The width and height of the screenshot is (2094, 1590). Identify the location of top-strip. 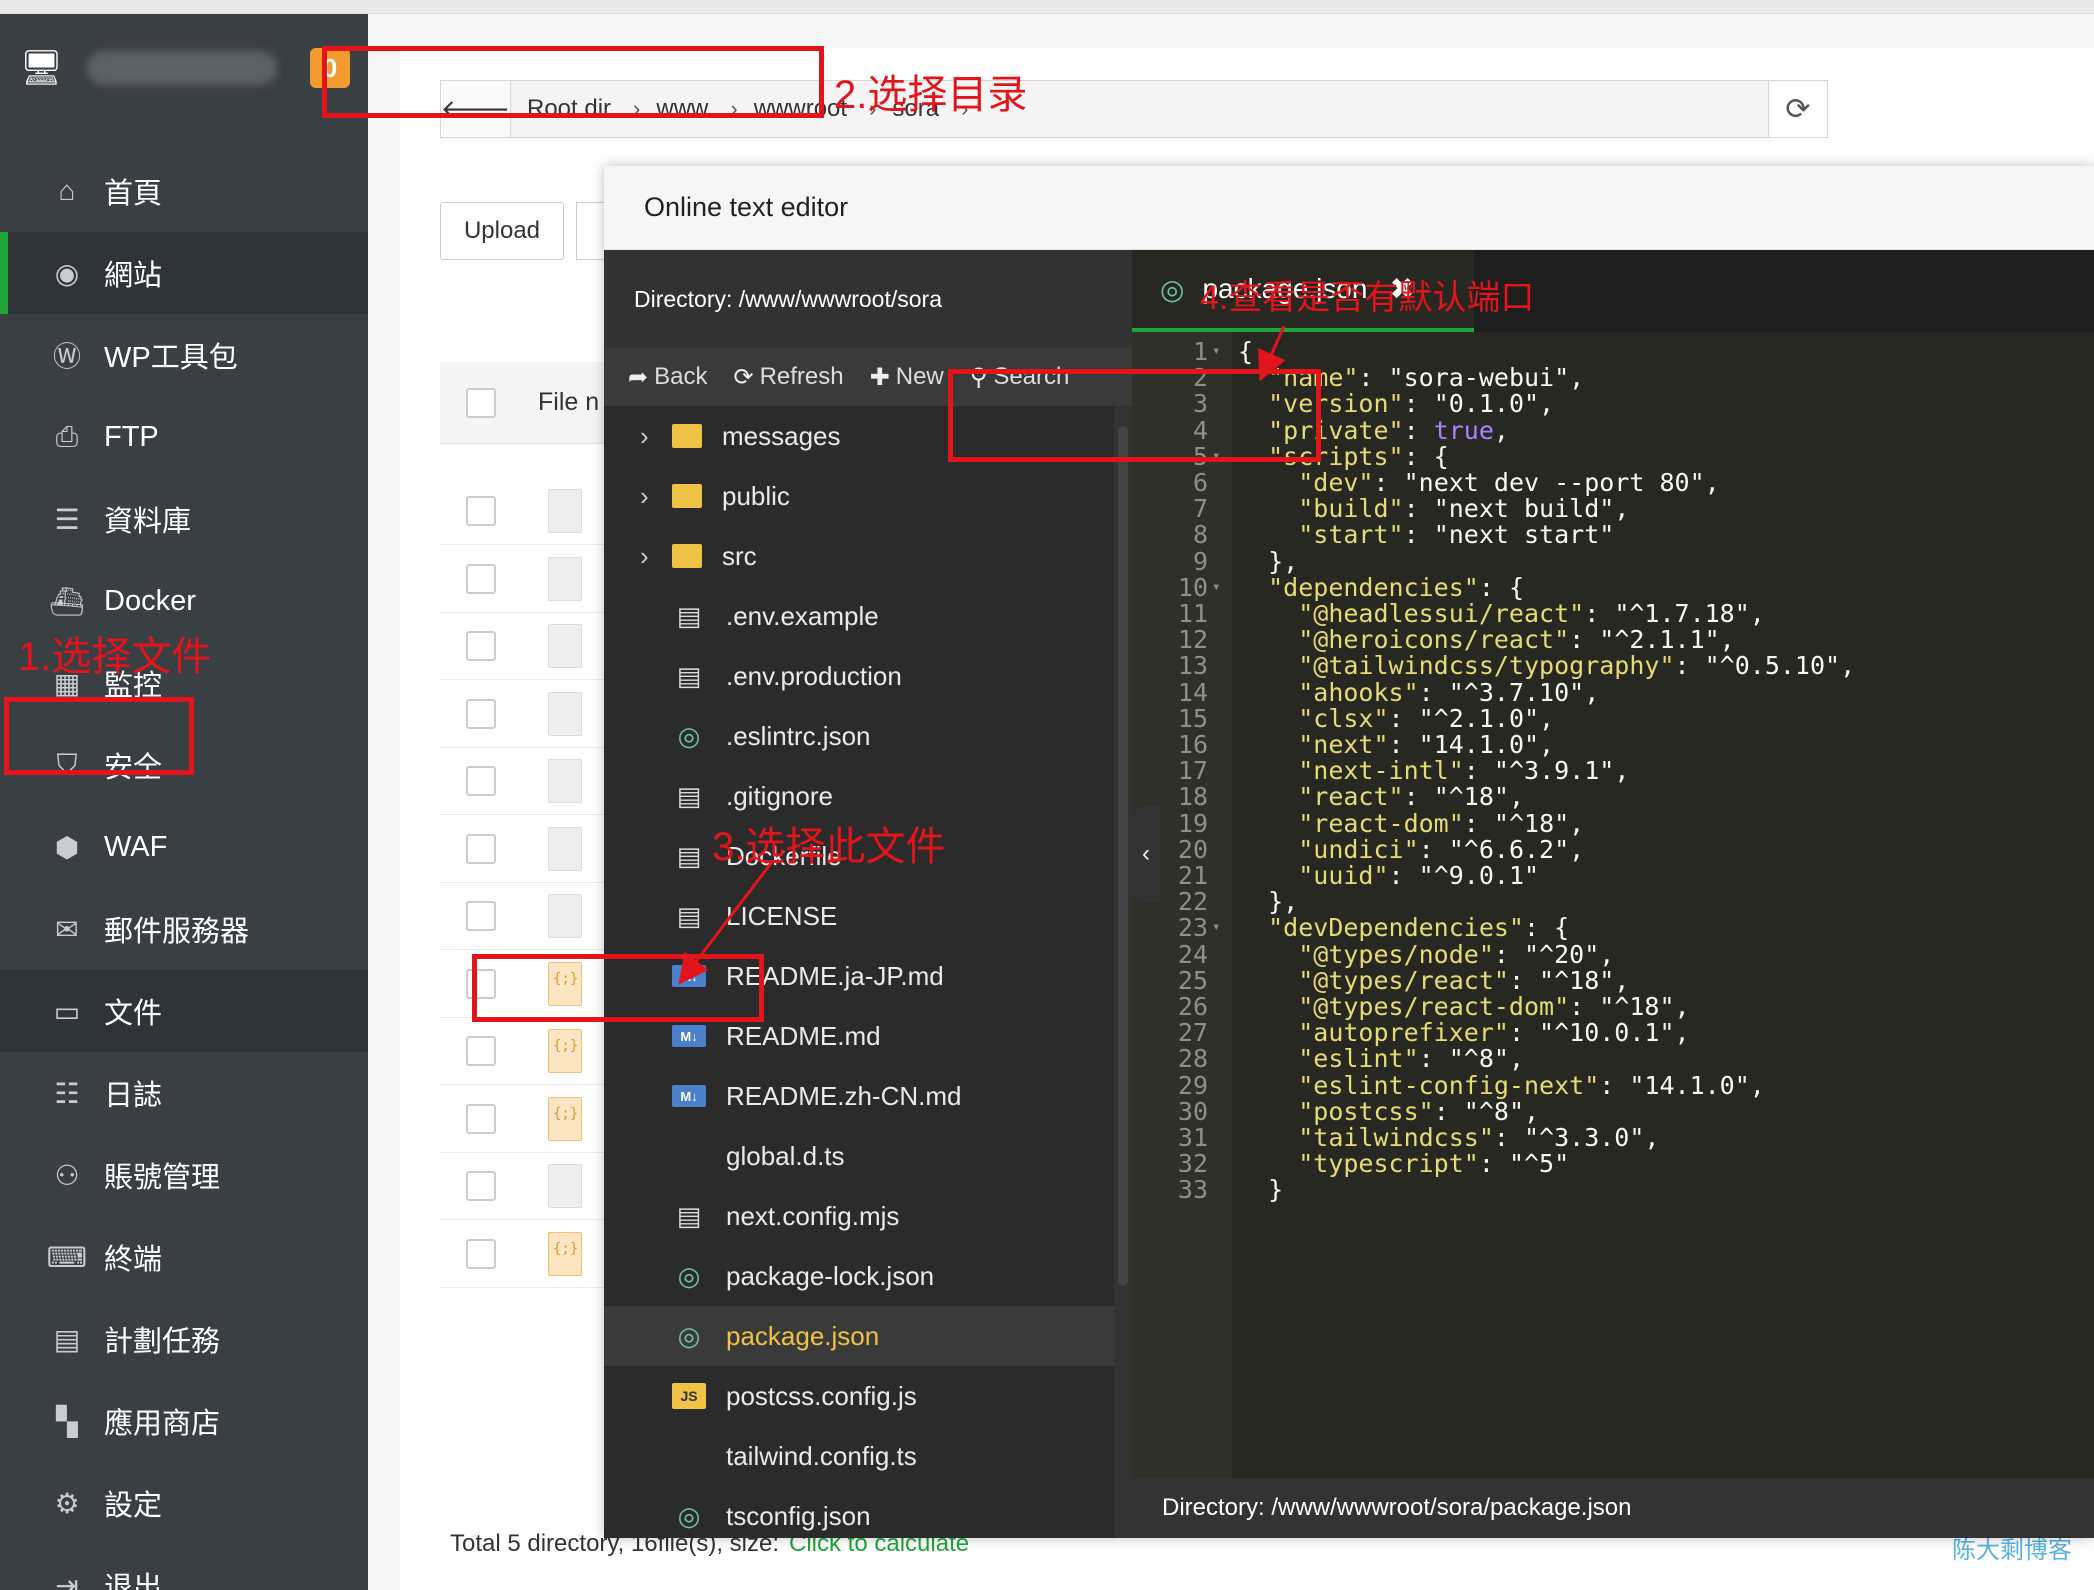
(1047, 7).